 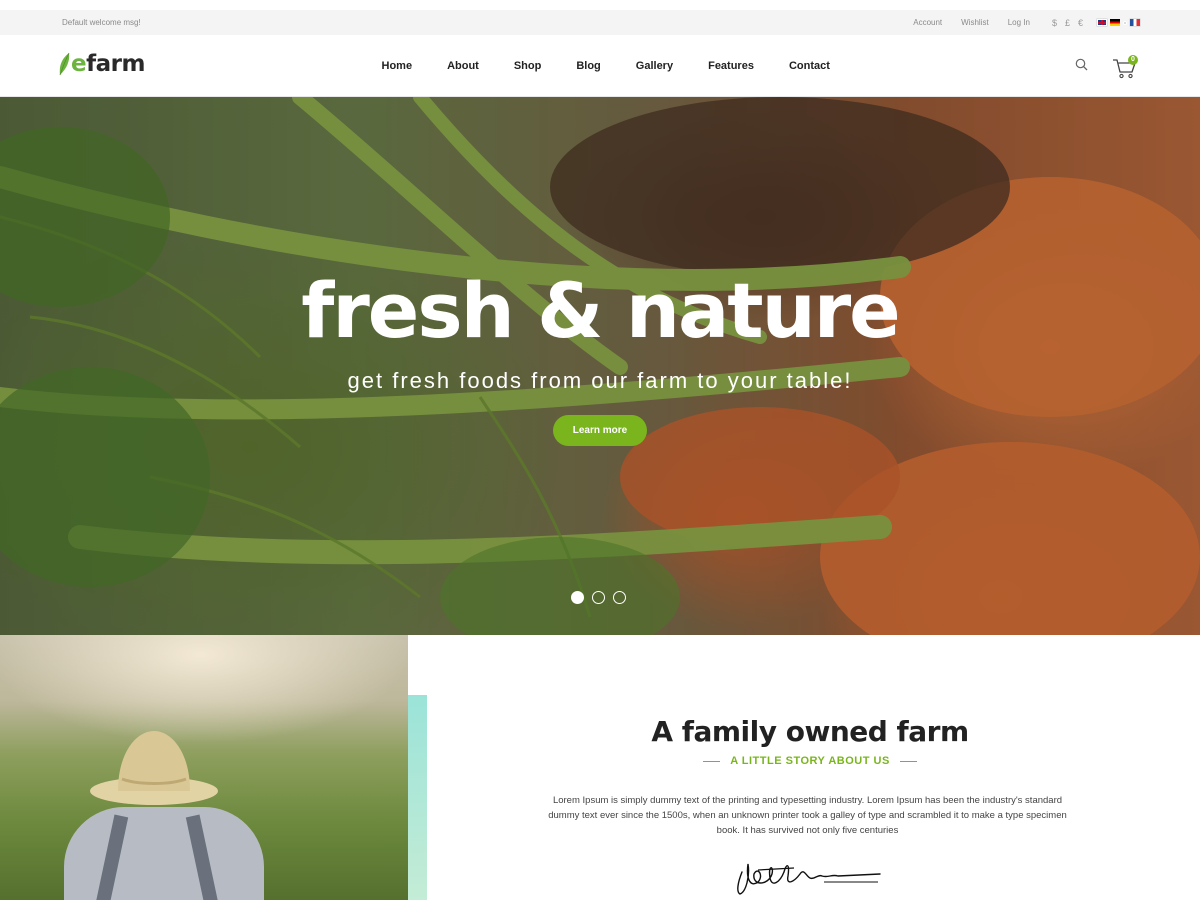 I want to click on currency-gbp: £, so click(x=1067, y=23).